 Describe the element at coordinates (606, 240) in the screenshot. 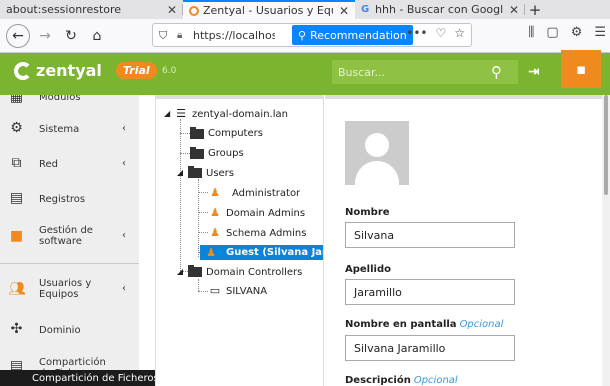

I see `page-scrollbar` at that location.